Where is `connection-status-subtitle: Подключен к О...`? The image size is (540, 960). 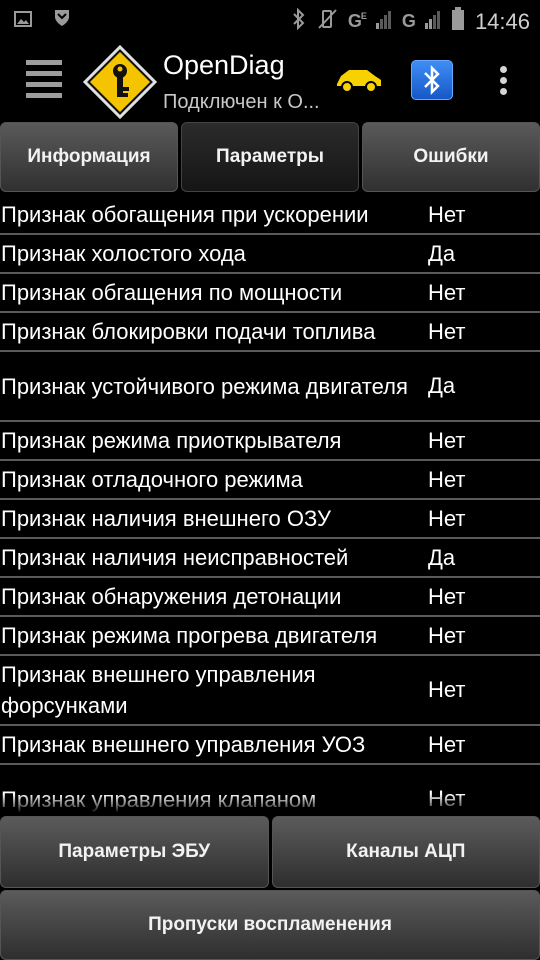 connection-status-subtitle: Подключен к О... is located at coordinates (241, 102).